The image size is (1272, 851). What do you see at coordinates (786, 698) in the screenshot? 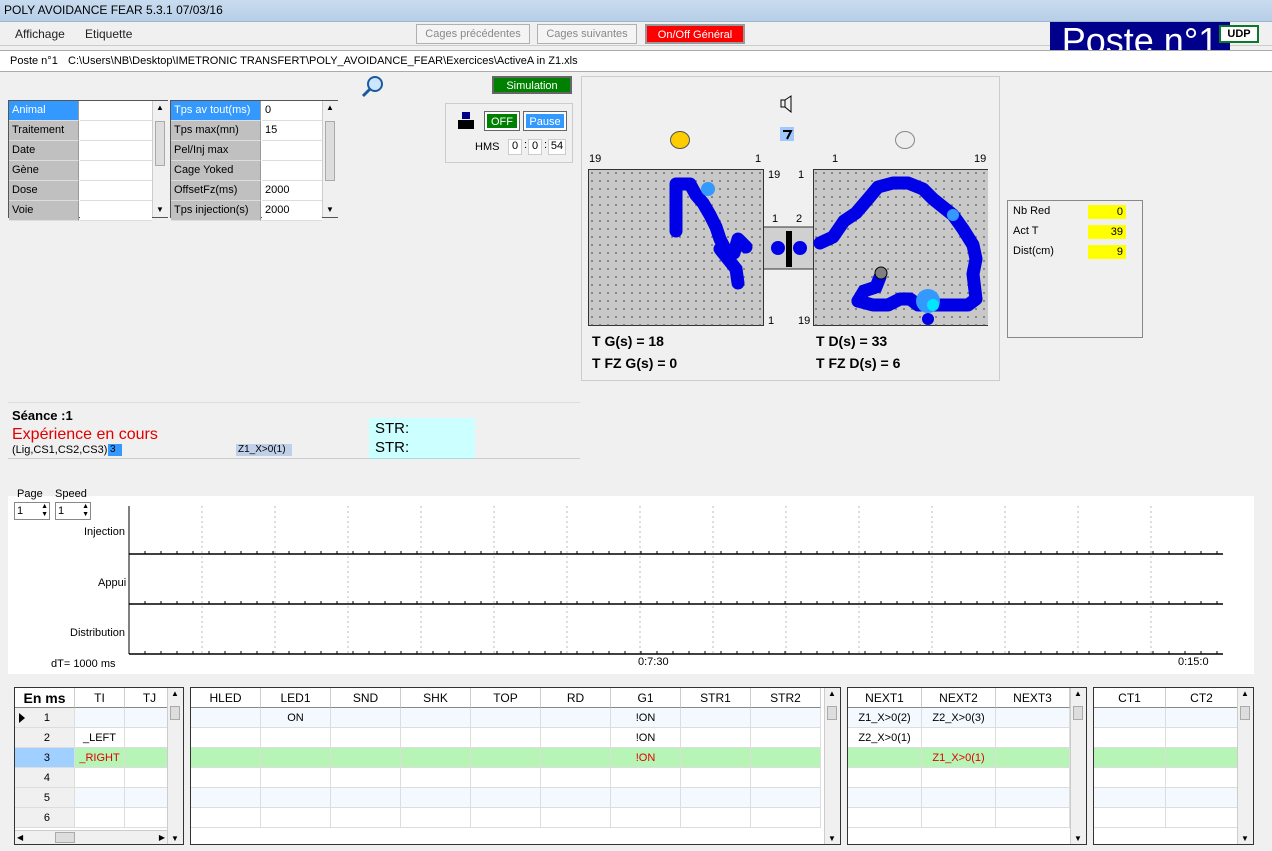
I see `column-header: STR2` at bounding box center [786, 698].